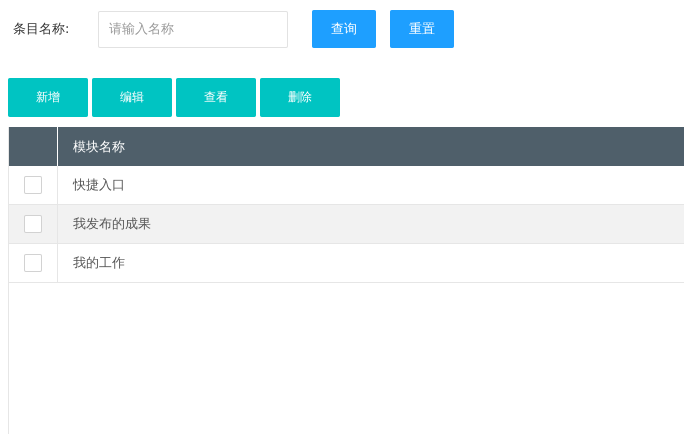 The width and height of the screenshot is (684, 434). What do you see at coordinates (216, 97) in the screenshot?
I see `view-button: 查看` at bounding box center [216, 97].